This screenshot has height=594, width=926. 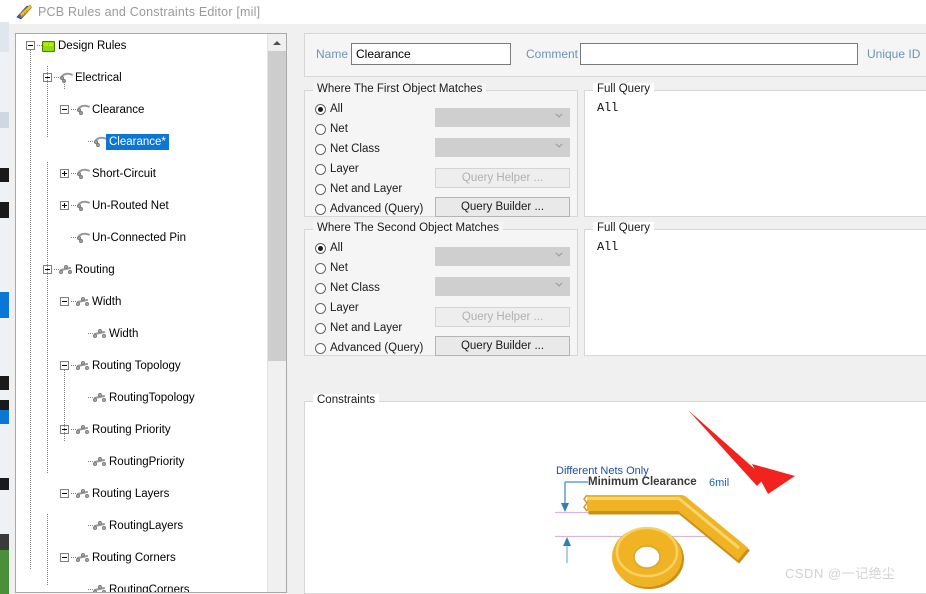 What do you see at coordinates (141, 78) in the screenshot?
I see `tree-item-electrical: Electrical` at bounding box center [141, 78].